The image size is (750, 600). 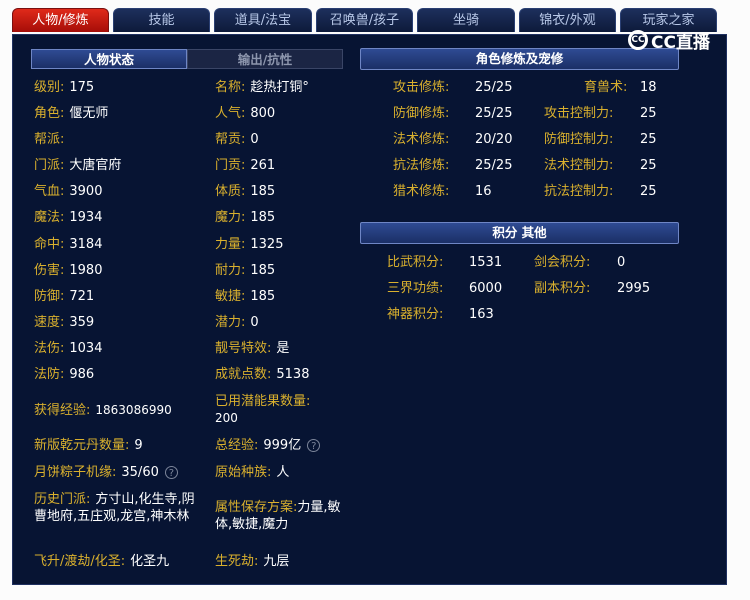 What do you see at coordinates (600, 139) in the screenshot?
I see `cultivation-row: 防御控制力: 25` at bounding box center [600, 139].